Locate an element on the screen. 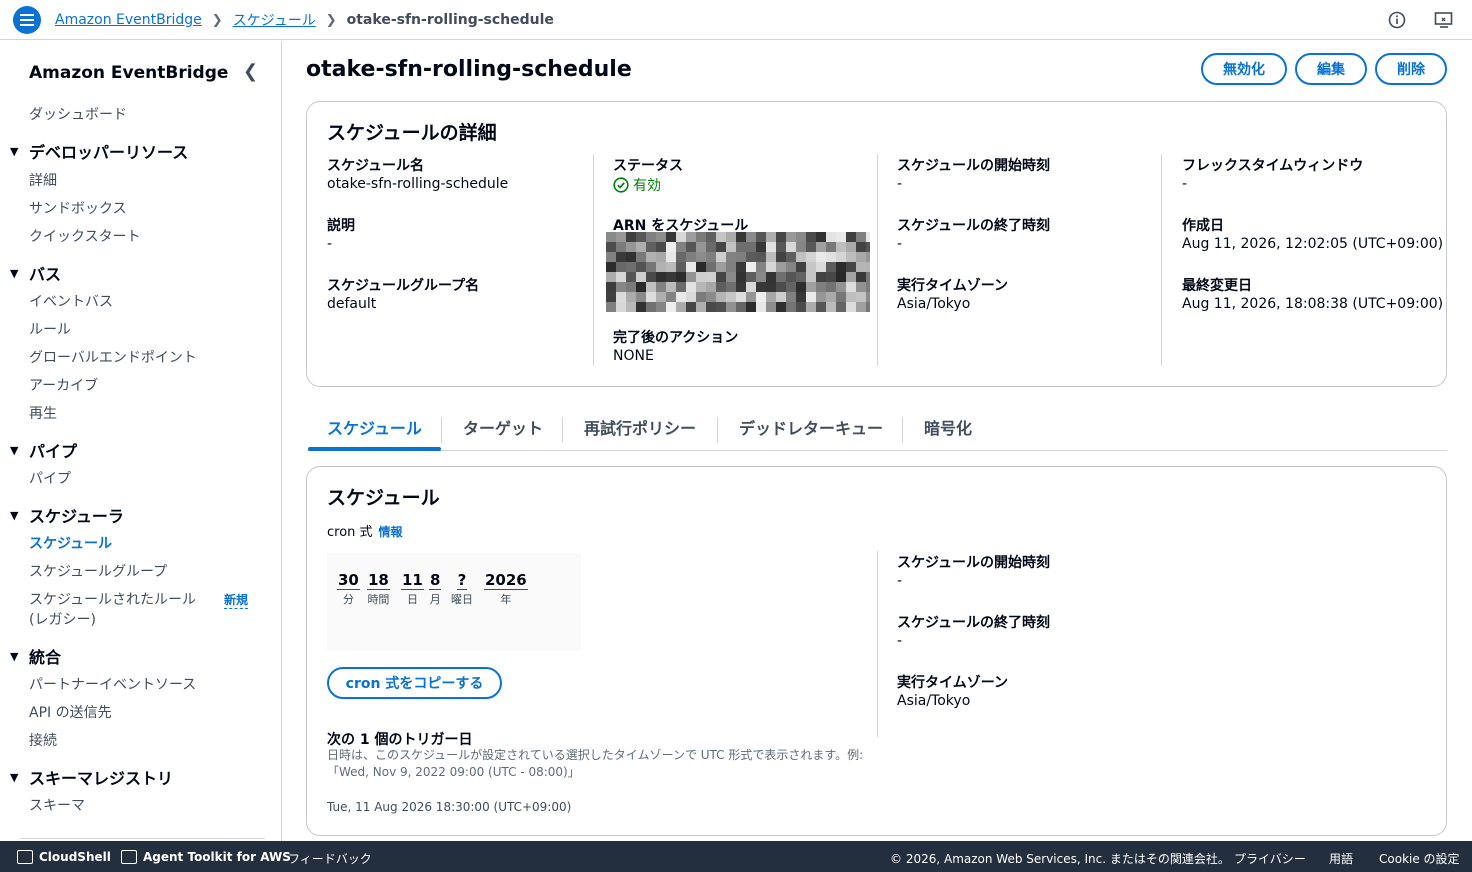 This screenshot has width=1472, height=872. column-divider is located at coordinates (877, 260).